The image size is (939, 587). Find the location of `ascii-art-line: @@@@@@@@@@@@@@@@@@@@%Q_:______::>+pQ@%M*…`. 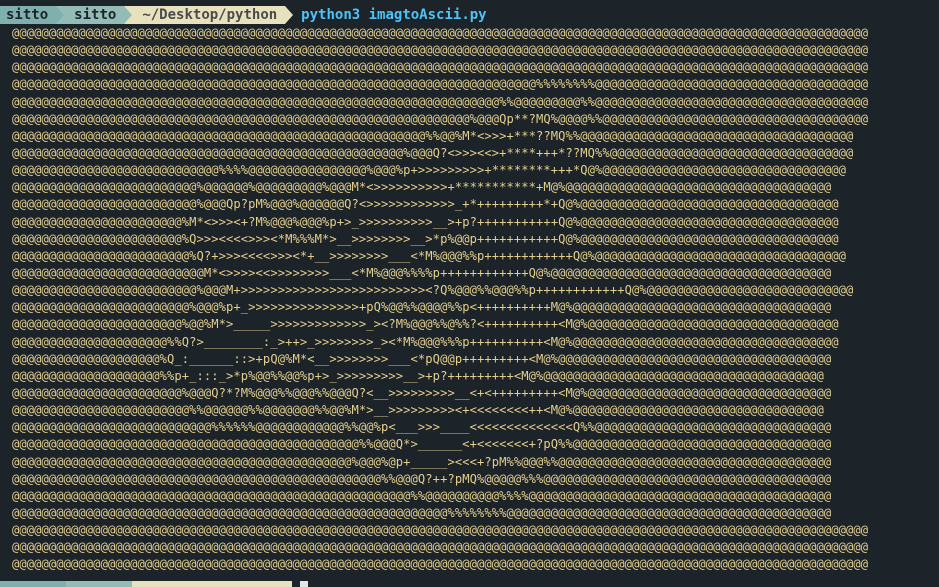

ascii-art-line: @@@@@@@@@@@@@@@@@@@@%Q_:______::>+pQ@%M*… is located at coordinates (422, 358).